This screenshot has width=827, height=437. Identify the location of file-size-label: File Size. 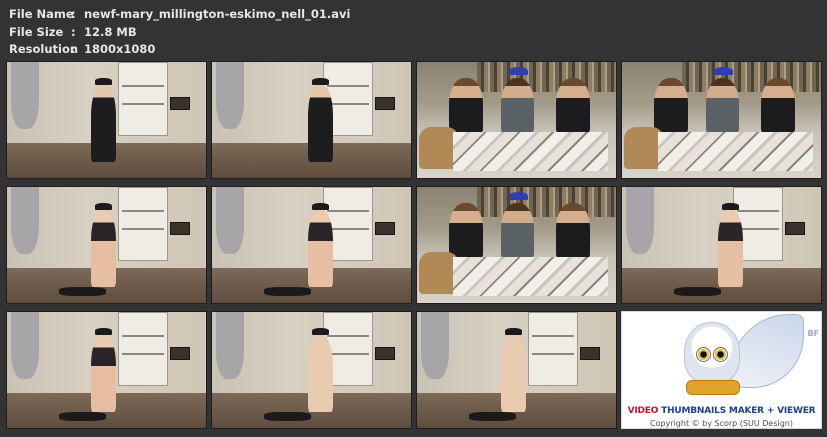
(36, 31).